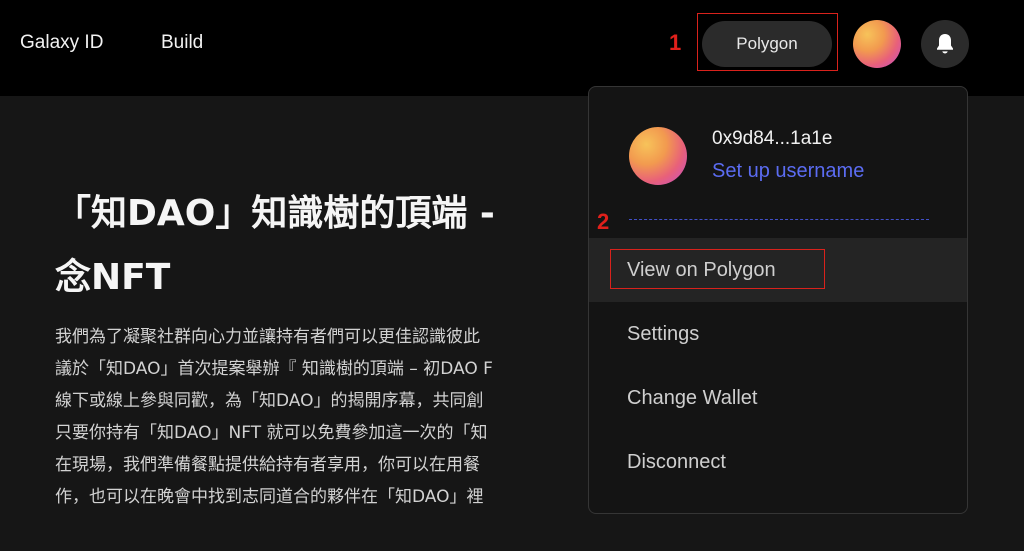 Image resolution: width=1024 pixels, height=551 pixels. Describe the element at coordinates (779, 219) in the screenshot. I see `menu-divider` at that location.